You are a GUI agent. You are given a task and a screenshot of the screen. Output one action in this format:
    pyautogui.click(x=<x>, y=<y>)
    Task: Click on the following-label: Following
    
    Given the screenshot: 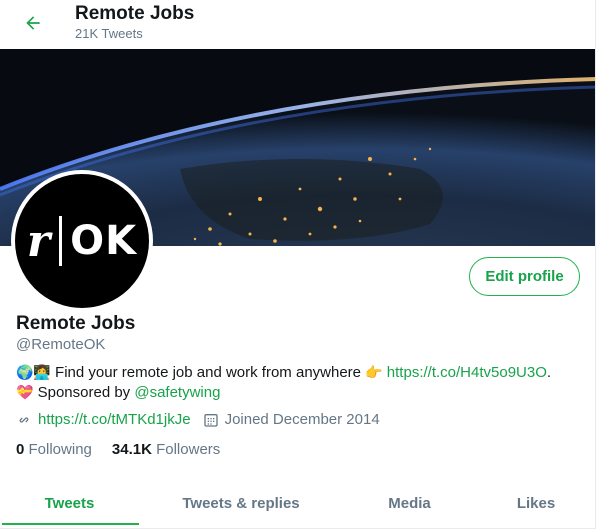 What is the action you would take?
    pyautogui.click(x=60, y=449)
    